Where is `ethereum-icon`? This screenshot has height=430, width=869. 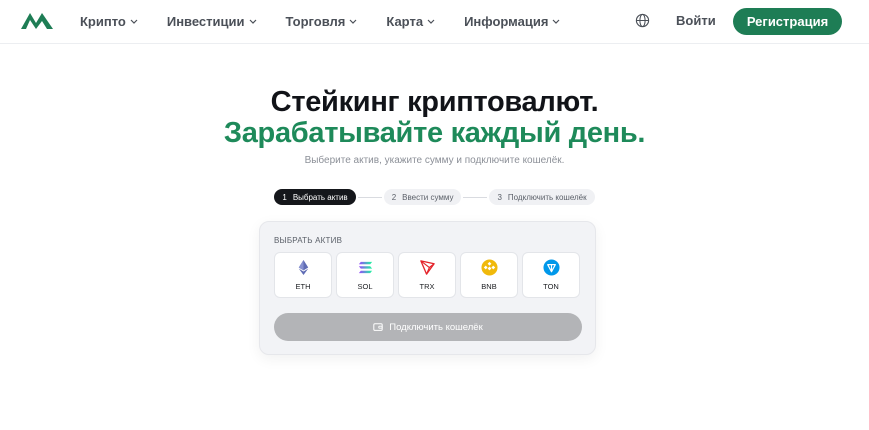 ethereum-icon is located at coordinates (303, 267).